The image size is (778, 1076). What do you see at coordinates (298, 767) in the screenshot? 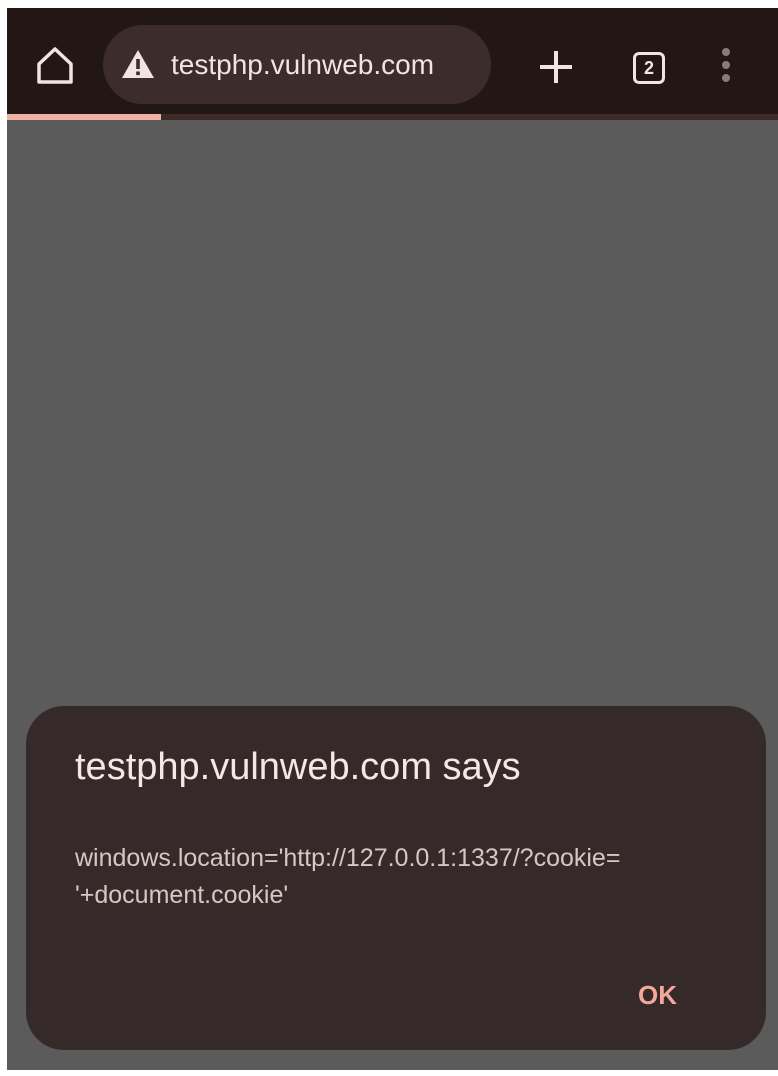
I see `dialog-title: testphp.vulnweb.com says` at bounding box center [298, 767].